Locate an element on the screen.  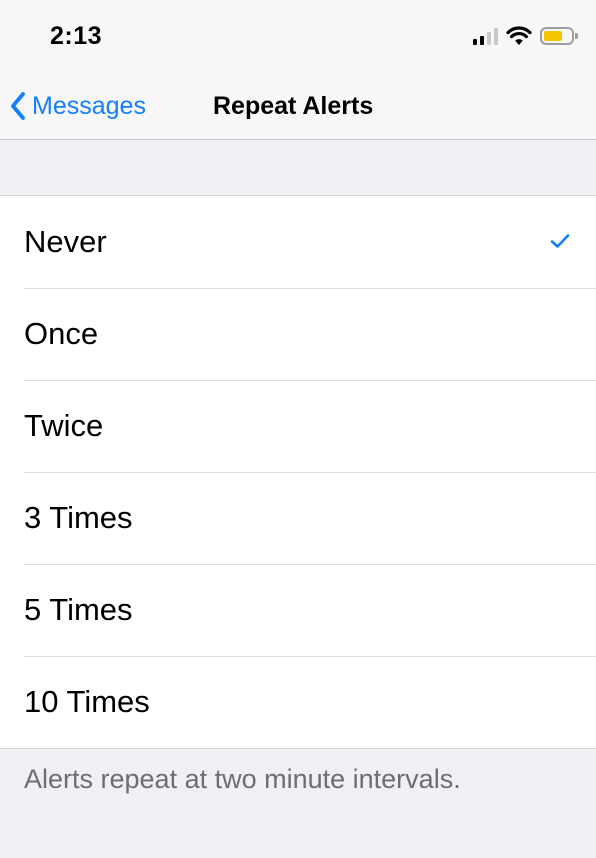
option-label: 10 Times is located at coordinates (87, 701).